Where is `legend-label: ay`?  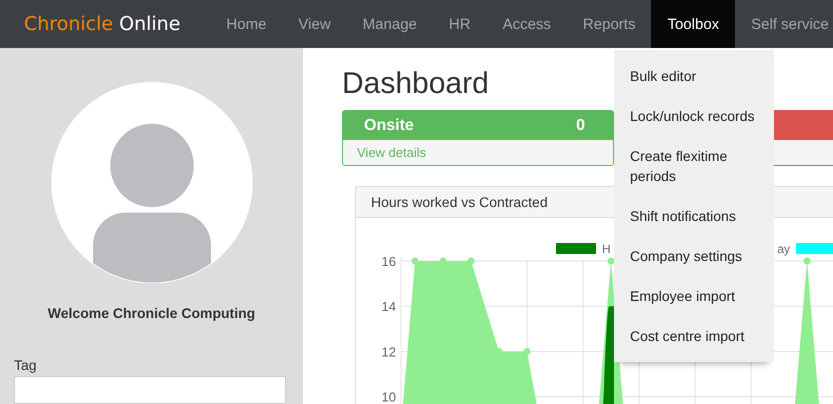
legend-label: ay is located at coordinates (783, 249).